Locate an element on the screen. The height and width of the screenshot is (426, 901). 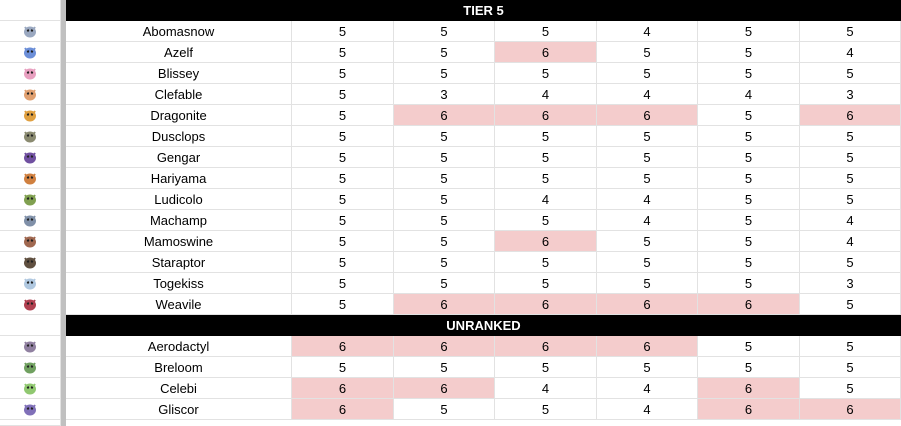
pokemon-name-cell: Aerodactyl is located at coordinates (179, 346).